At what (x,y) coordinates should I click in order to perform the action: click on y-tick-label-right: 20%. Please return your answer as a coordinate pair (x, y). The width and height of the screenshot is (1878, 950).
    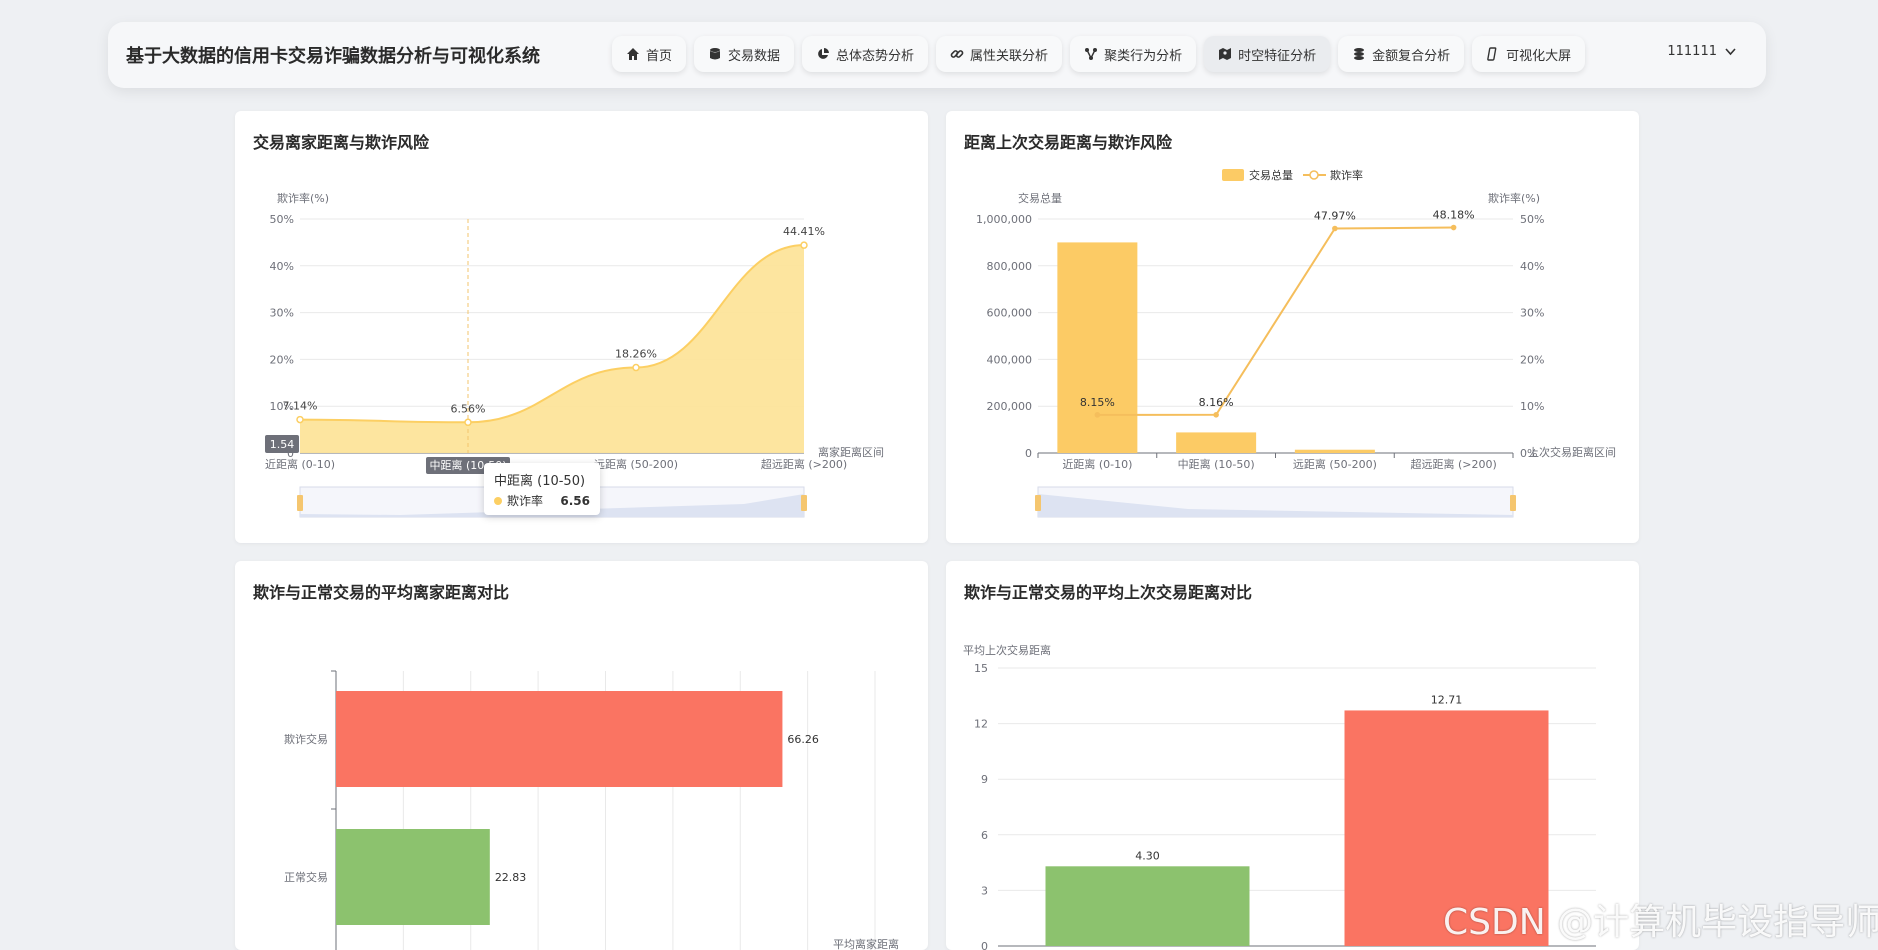
    Looking at the image, I should click on (1532, 359).